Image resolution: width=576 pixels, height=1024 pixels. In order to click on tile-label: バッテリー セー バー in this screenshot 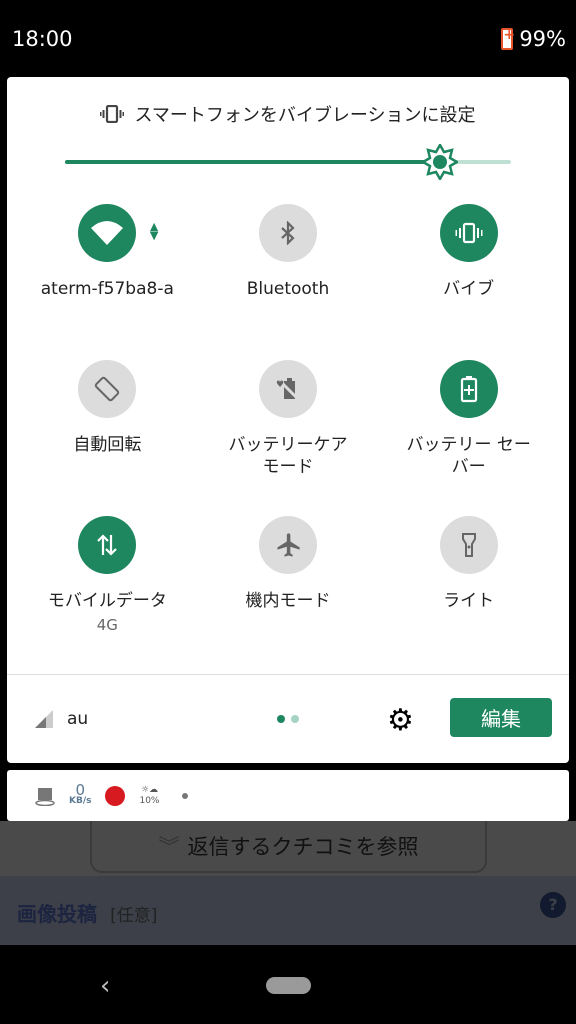, I will do `click(468, 456)`.